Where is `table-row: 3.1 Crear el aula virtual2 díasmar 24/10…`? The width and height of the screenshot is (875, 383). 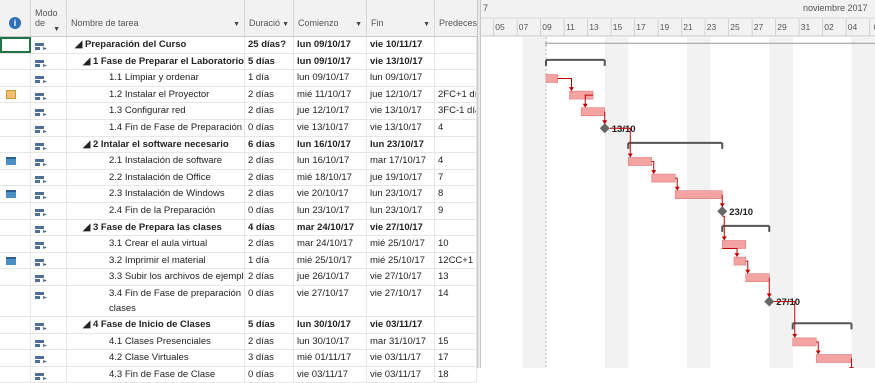 table-row: 3.1 Crear el aula virtual2 díasmar 24/10… is located at coordinates (238, 244).